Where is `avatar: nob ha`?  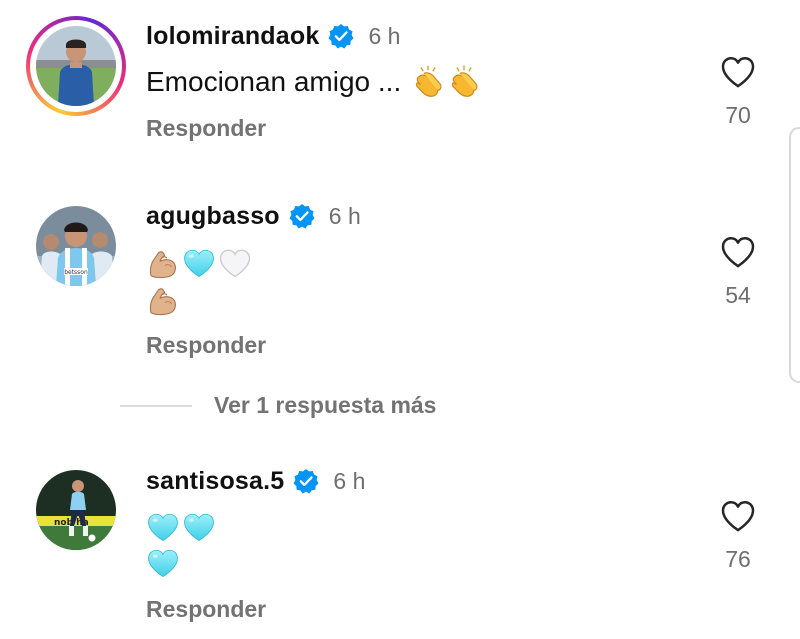 avatar: nob ha is located at coordinates (76, 510).